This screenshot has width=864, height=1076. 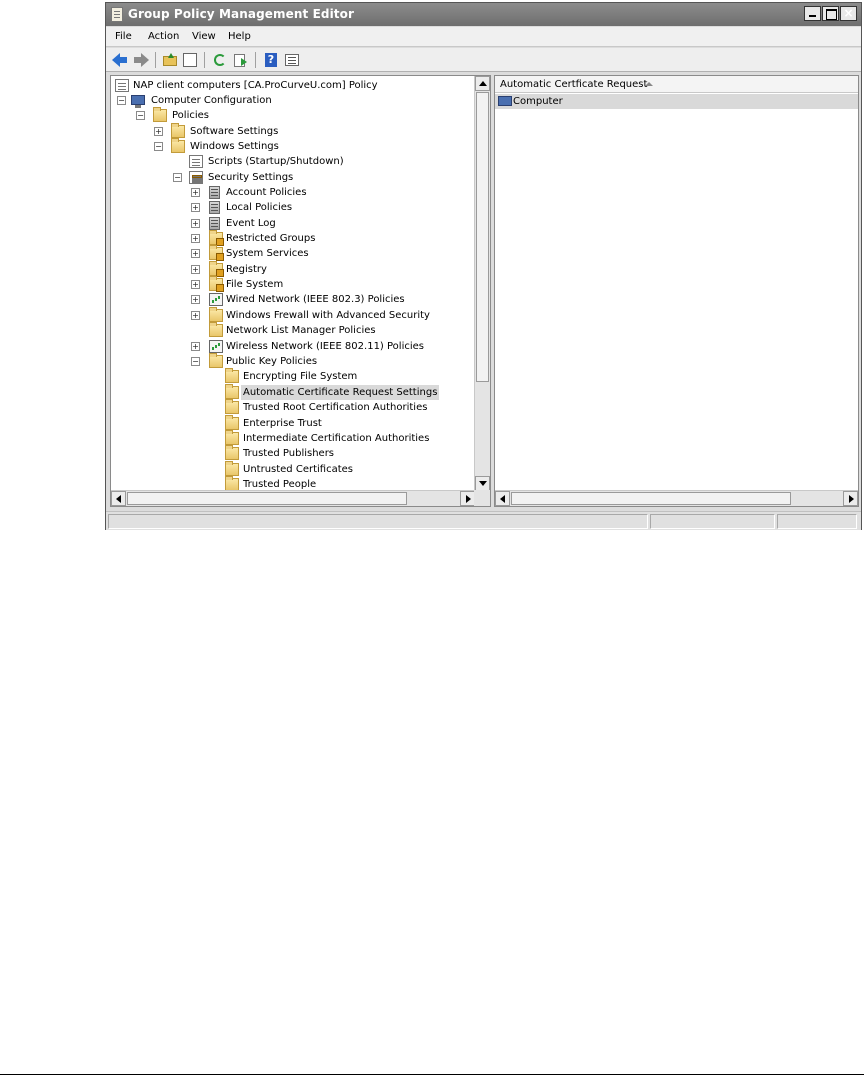 What do you see at coordinates (120, 60) in the screenshot?
I see `back-icon` at bounding box center [120, 60].